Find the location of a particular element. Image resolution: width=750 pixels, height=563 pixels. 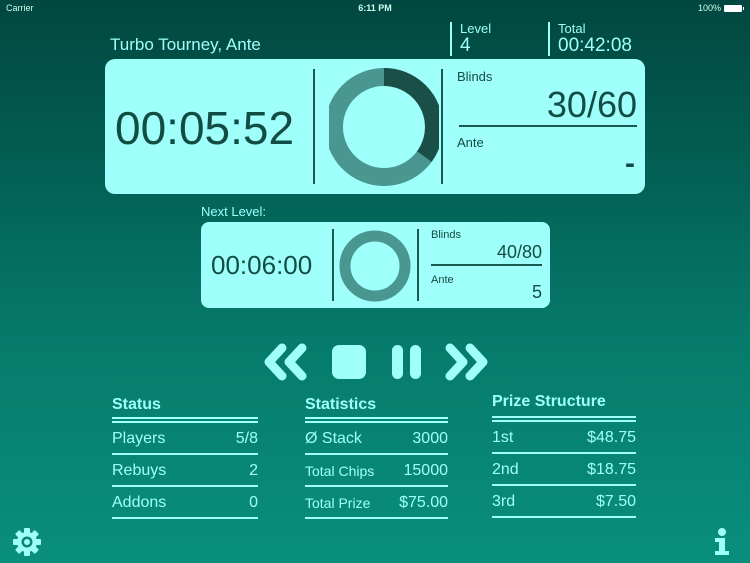

next-progress-ring is located at coordinates (375, 266).